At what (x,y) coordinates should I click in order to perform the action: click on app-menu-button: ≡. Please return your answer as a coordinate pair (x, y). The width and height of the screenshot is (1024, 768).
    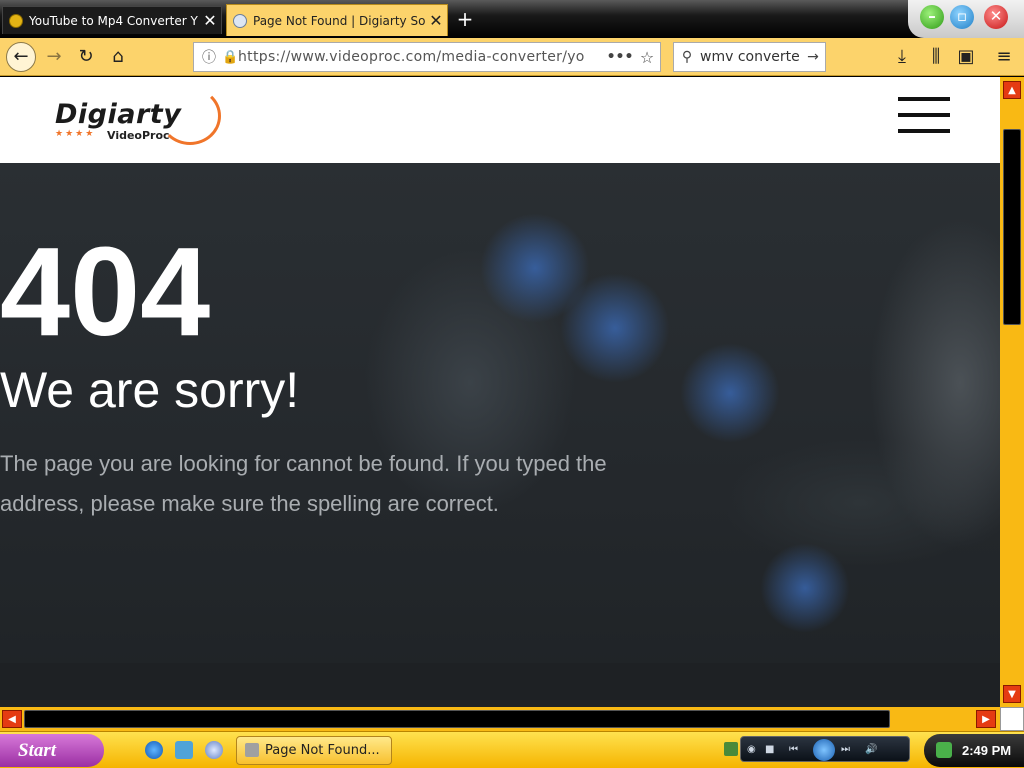
    Looking at the image, I should click on (1004, 57).